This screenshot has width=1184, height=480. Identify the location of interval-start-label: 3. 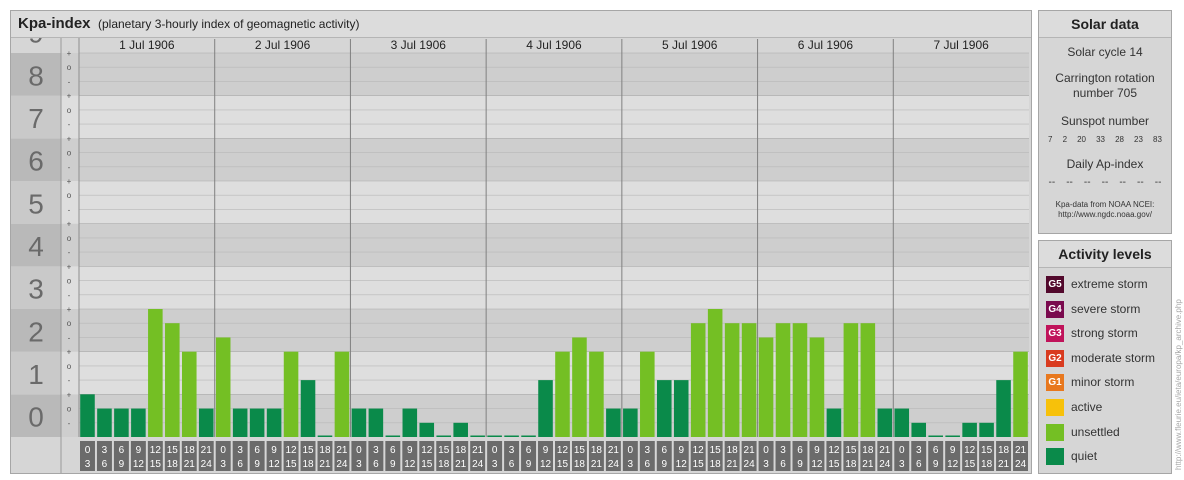
(105, 450).